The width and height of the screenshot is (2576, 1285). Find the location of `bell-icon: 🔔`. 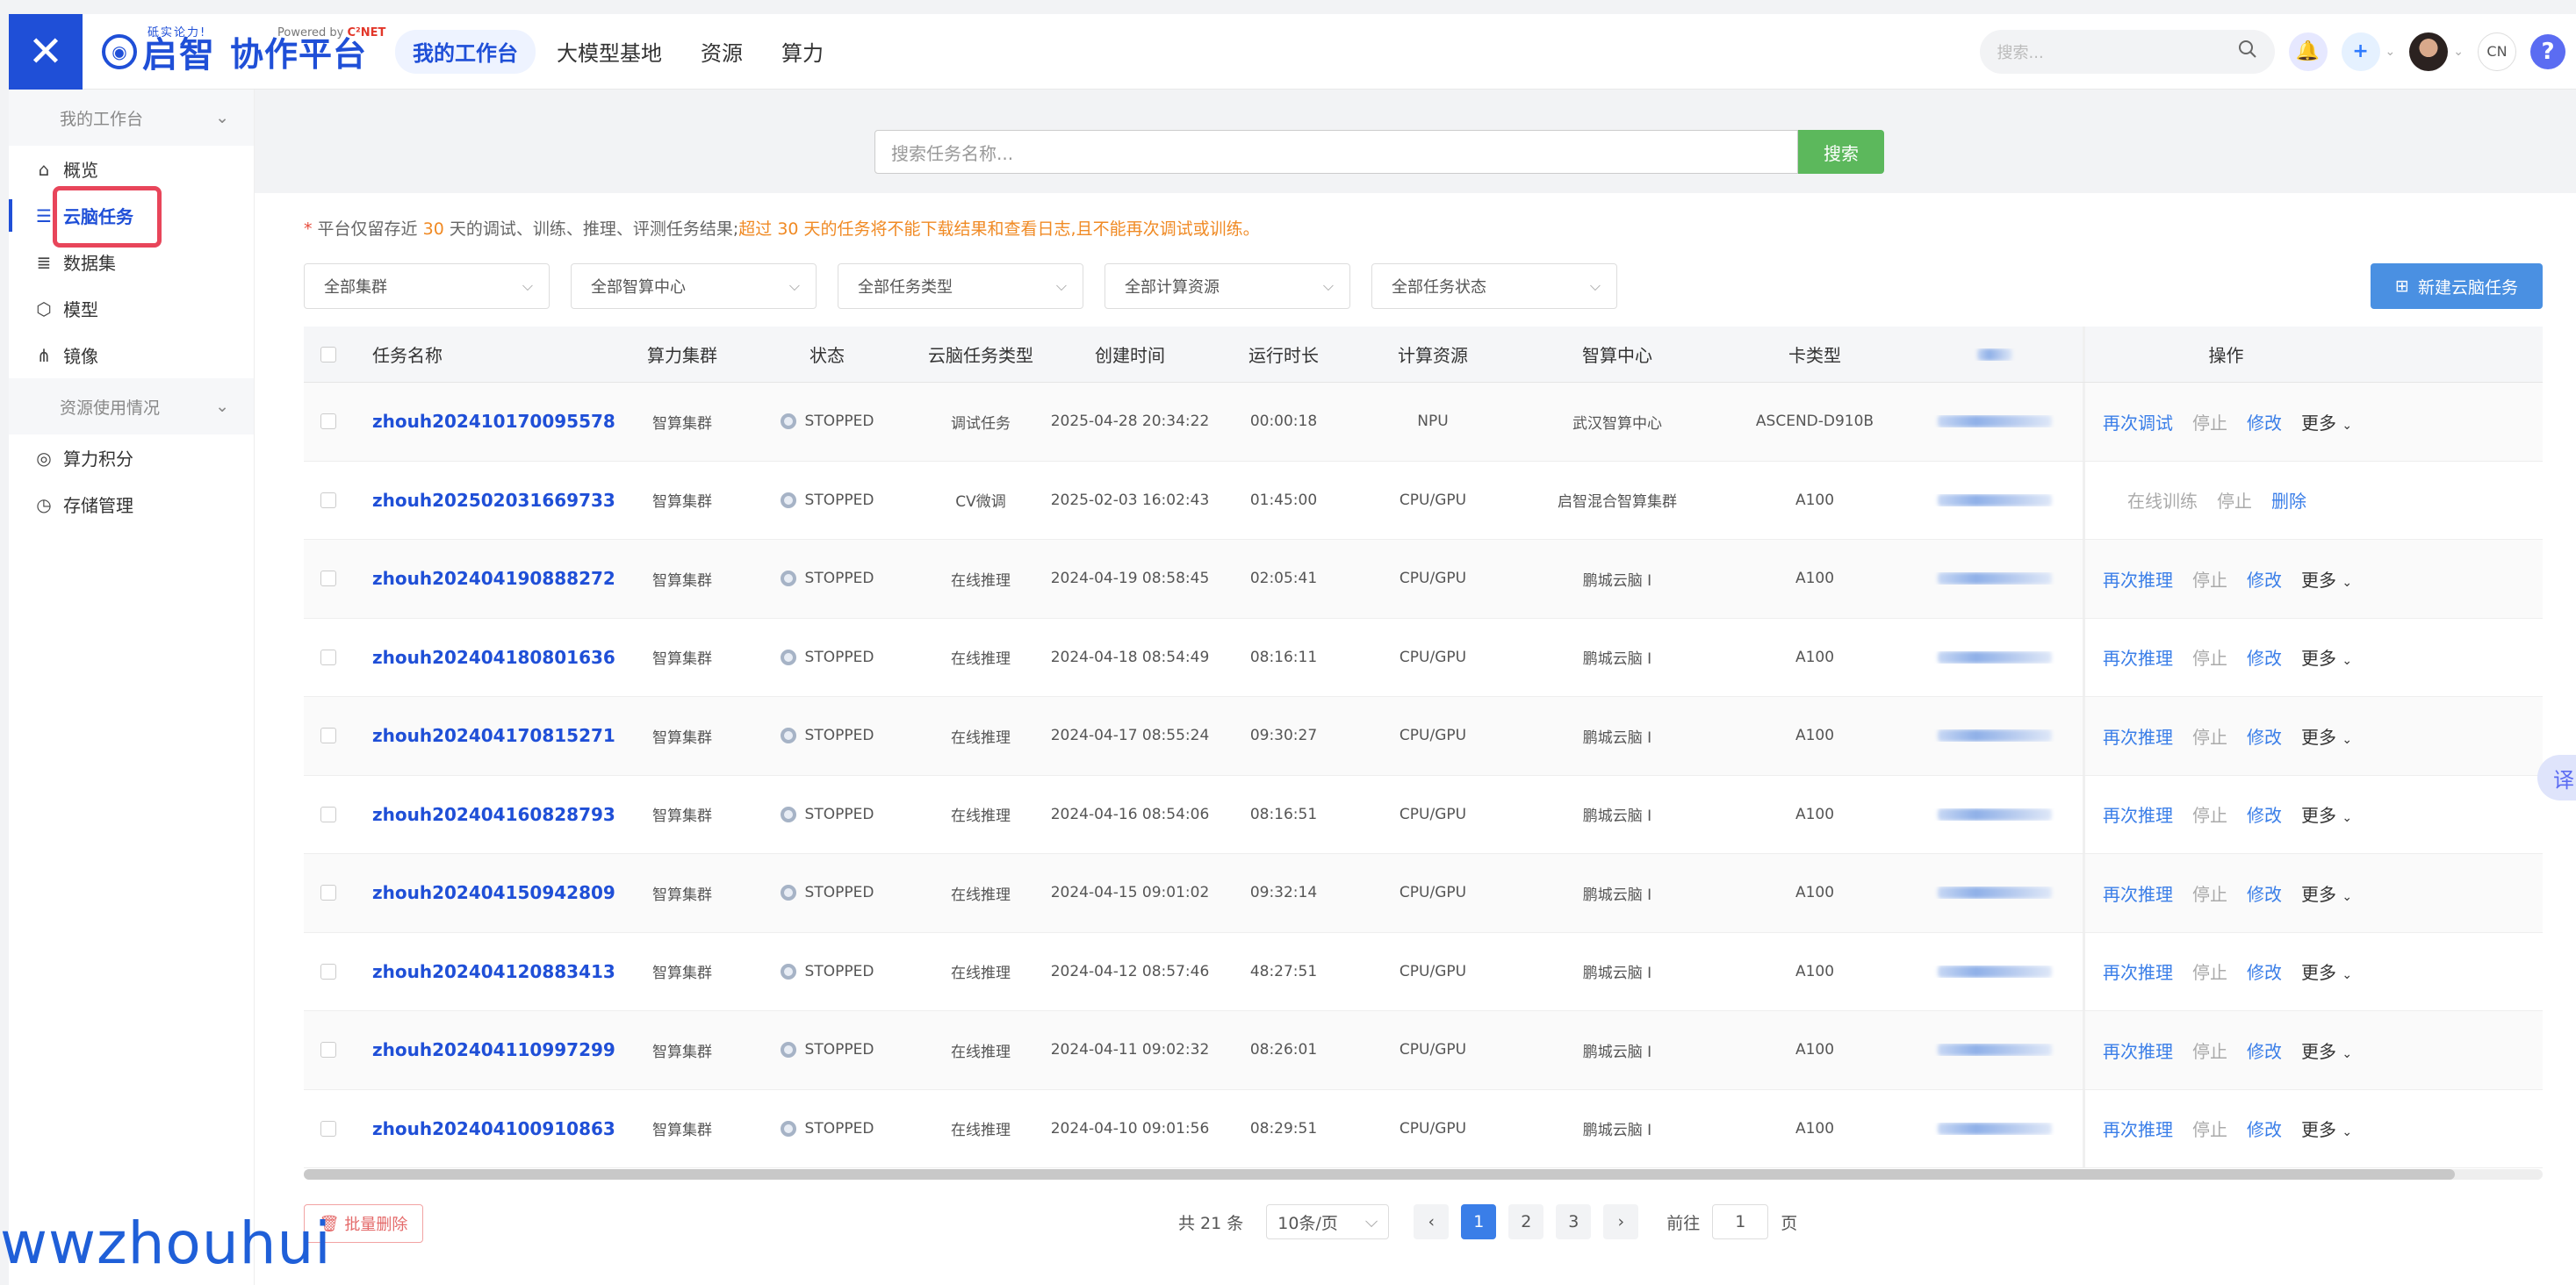

bell-icon: 🔔 is located at coordinates (2308, 51).